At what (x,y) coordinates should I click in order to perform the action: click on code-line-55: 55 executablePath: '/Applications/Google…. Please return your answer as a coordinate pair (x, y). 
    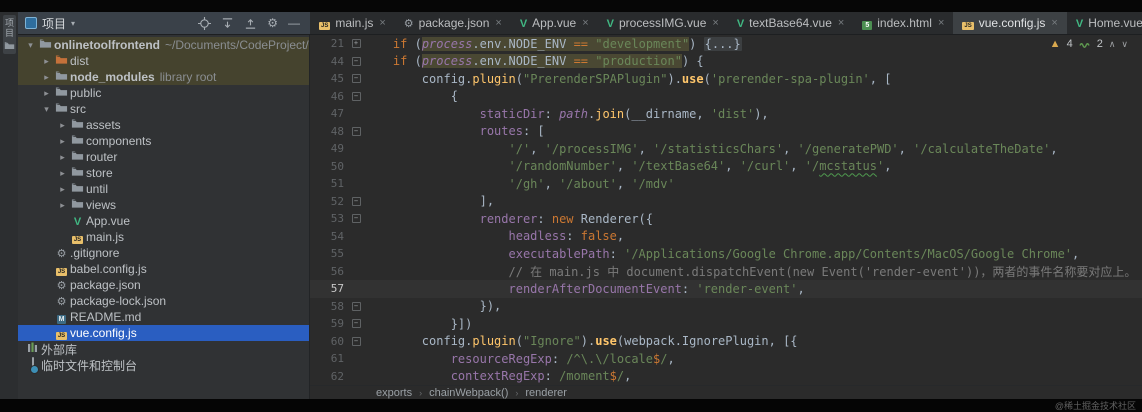
    Looking at the image, I should click on (726, 254).